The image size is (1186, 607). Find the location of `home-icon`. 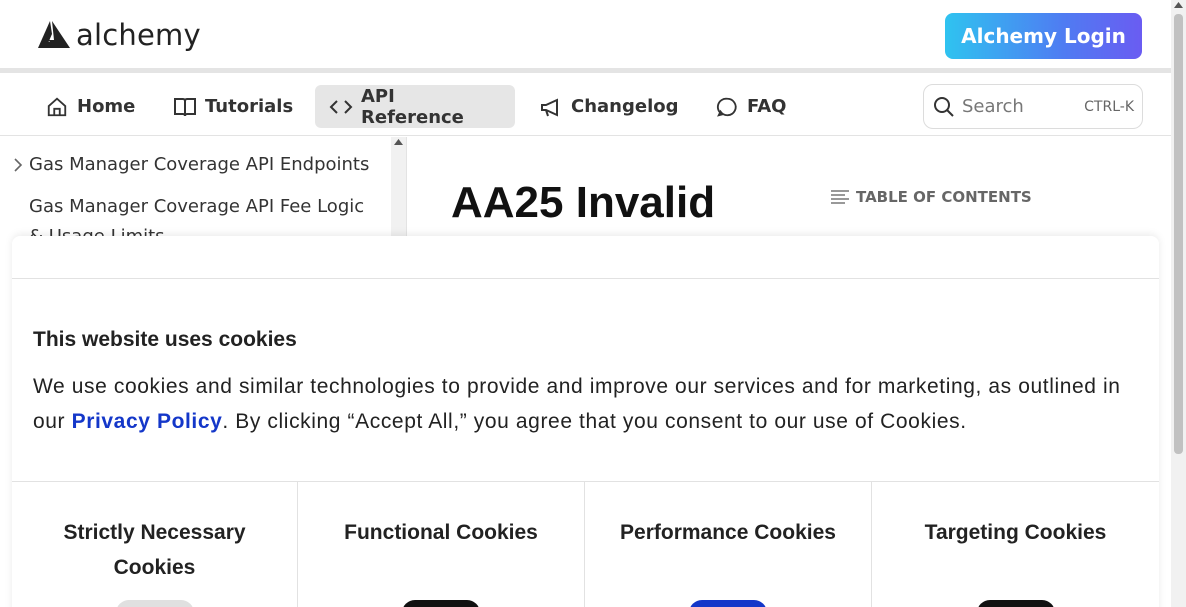

home-icon is located at coordinates (57, 107).